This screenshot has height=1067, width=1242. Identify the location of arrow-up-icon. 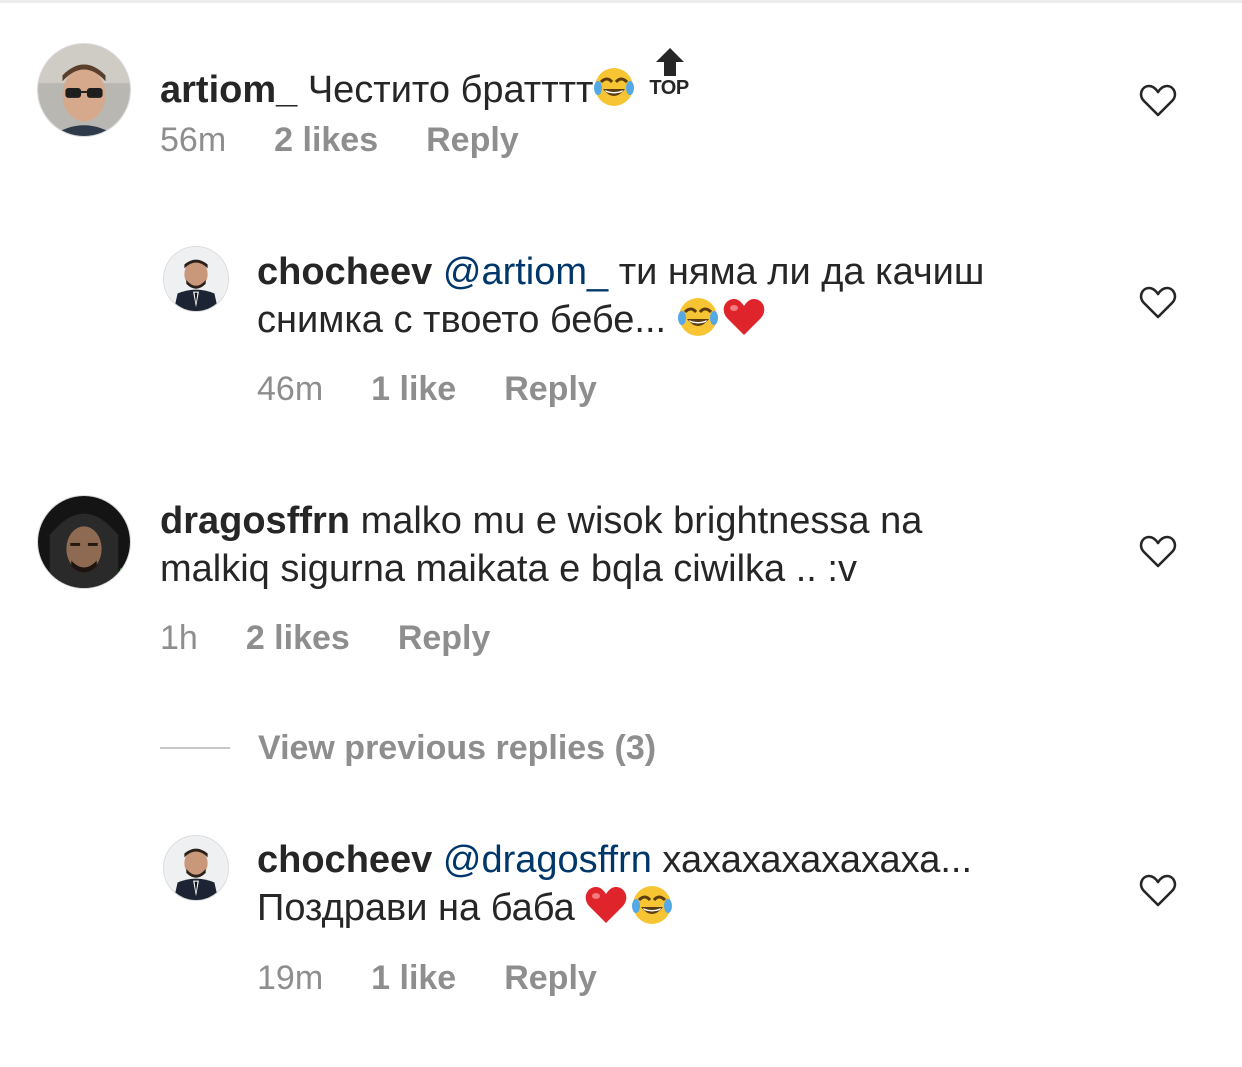
(670, 62).